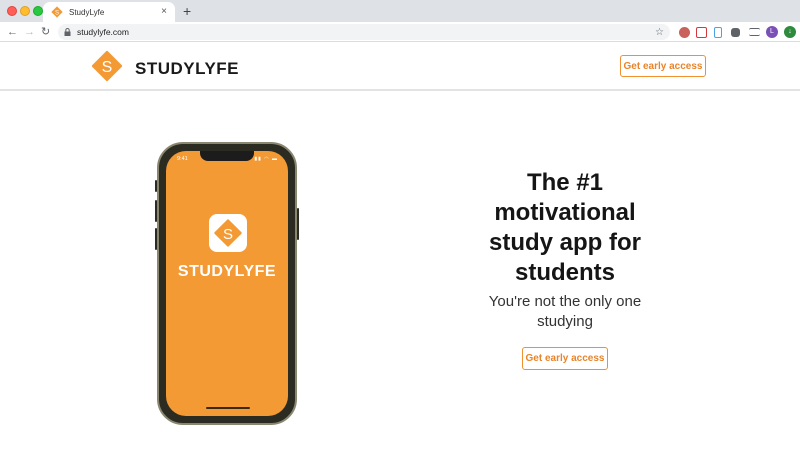  Describe the element at coordinates (164, 12) in the screenshot. I see `tab-close-icon: ×` at that location.